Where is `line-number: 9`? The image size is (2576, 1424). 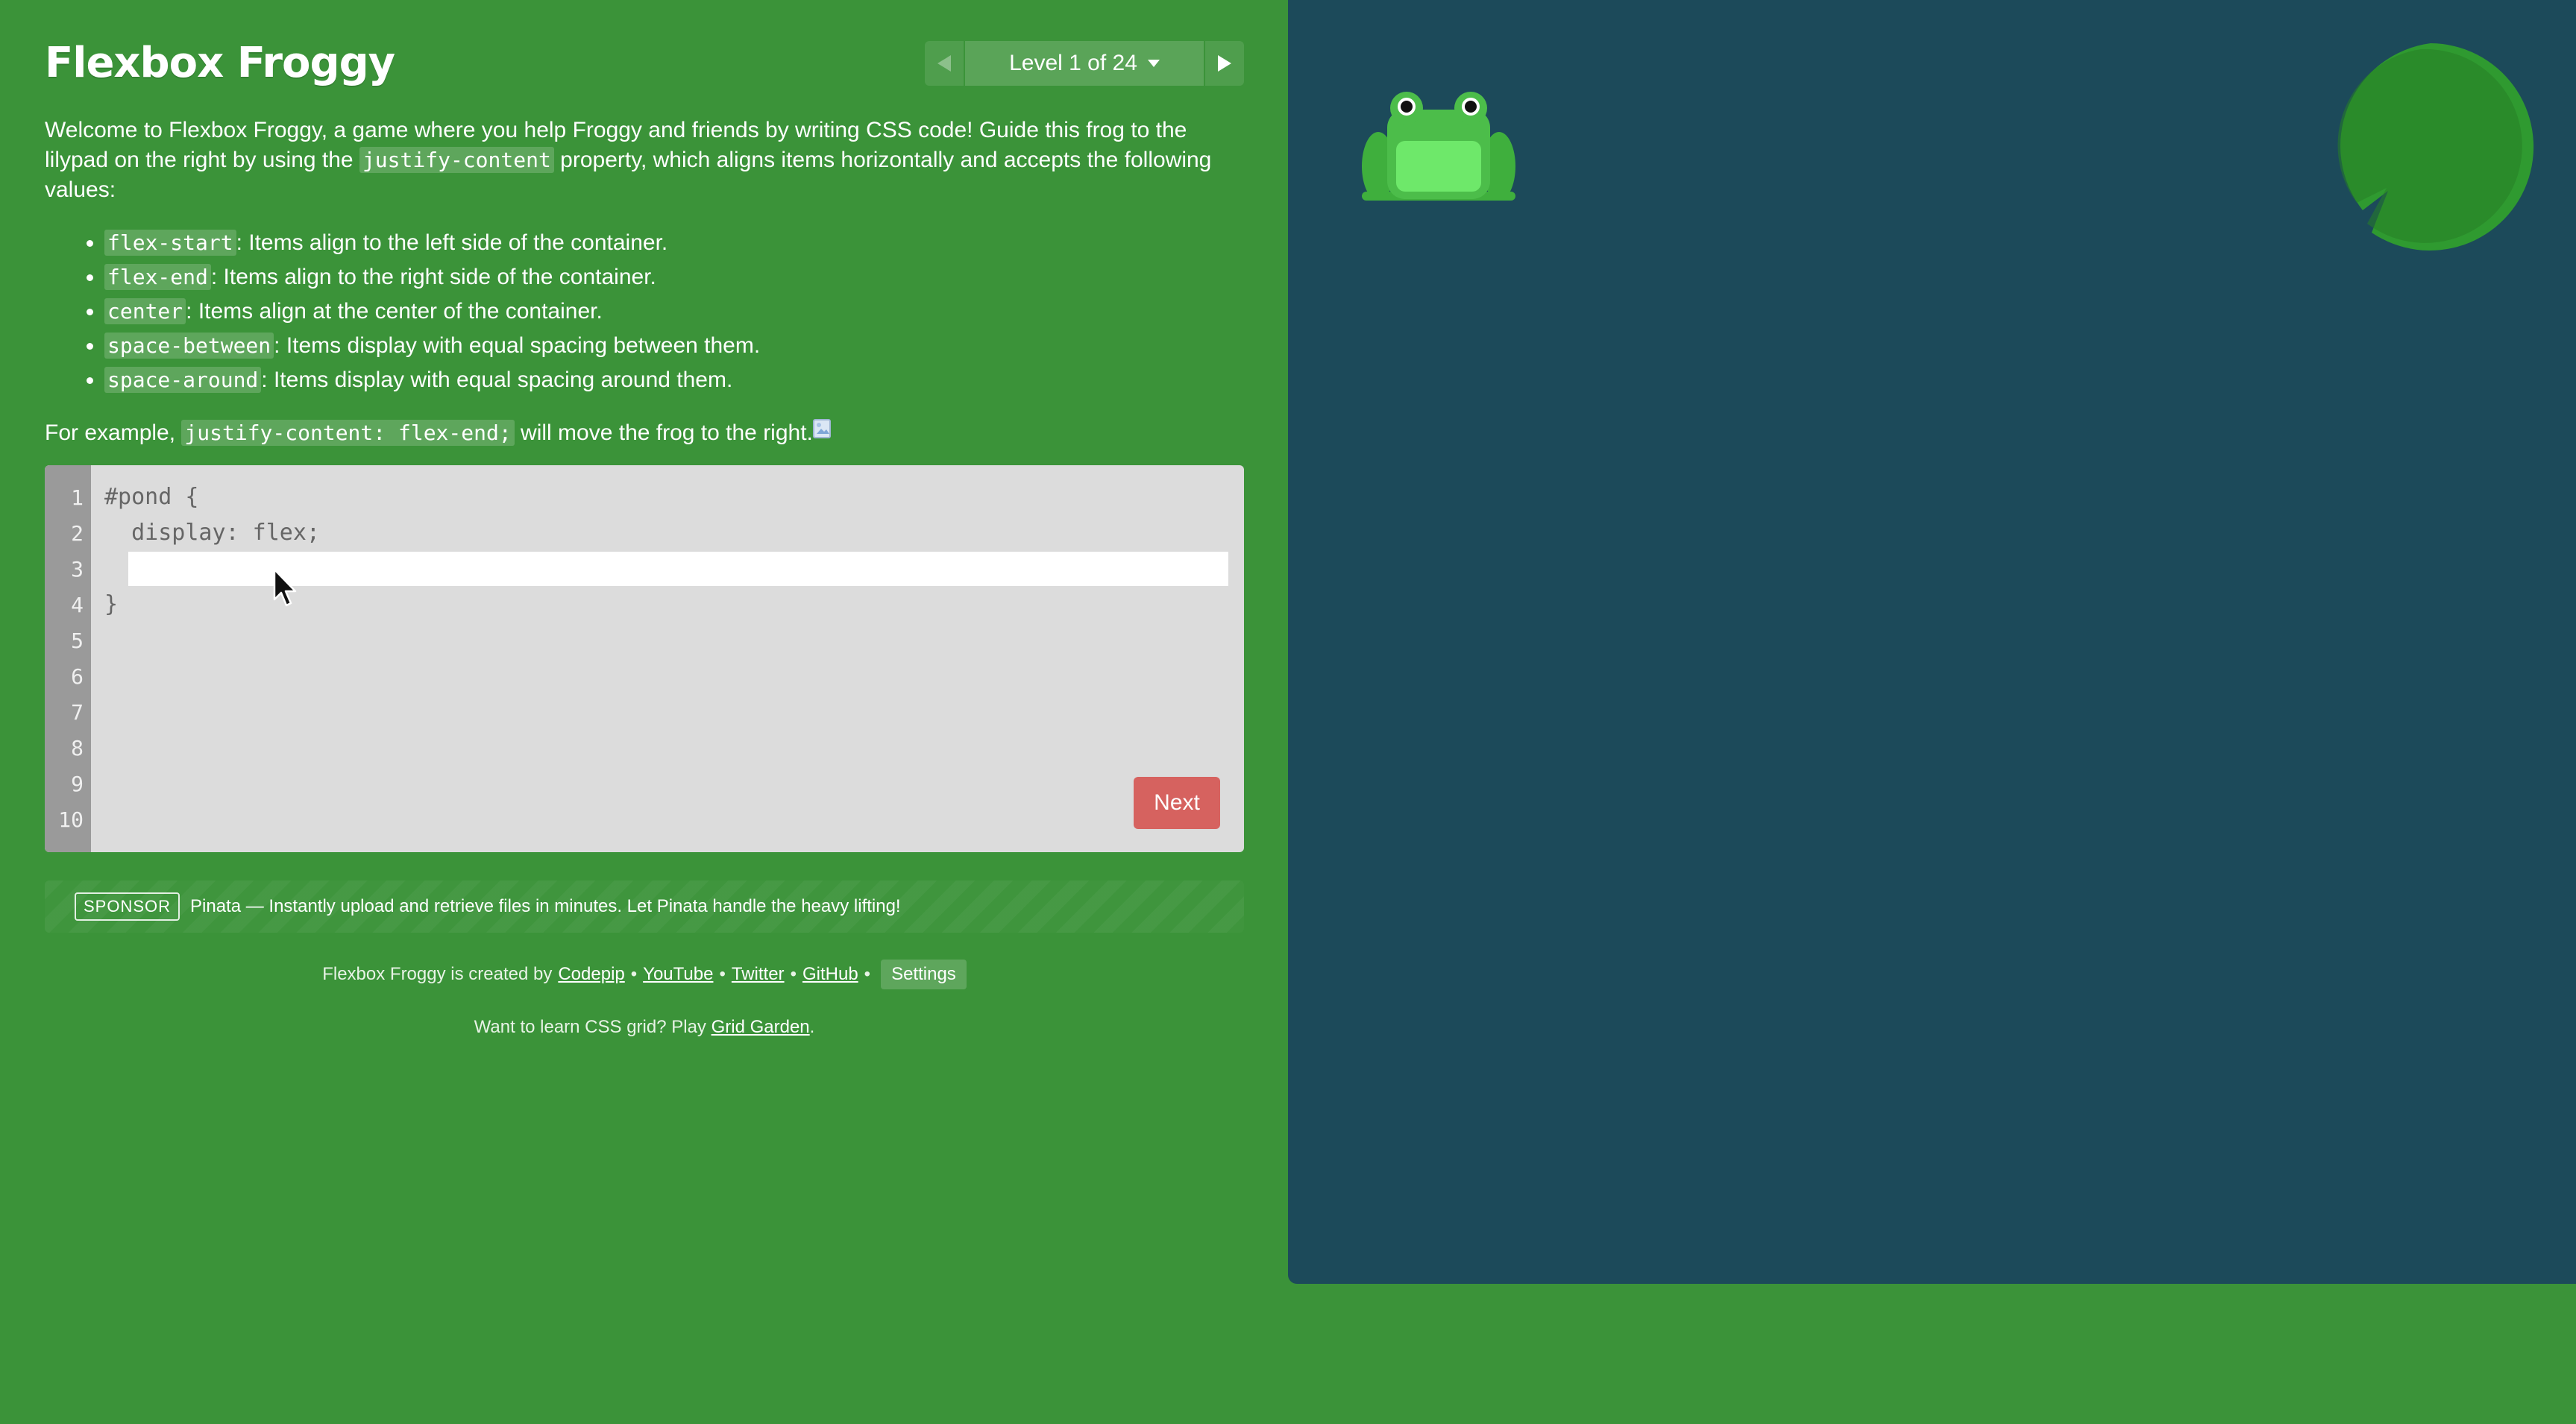 line-number: 9 is located at coordinates (78, 784).